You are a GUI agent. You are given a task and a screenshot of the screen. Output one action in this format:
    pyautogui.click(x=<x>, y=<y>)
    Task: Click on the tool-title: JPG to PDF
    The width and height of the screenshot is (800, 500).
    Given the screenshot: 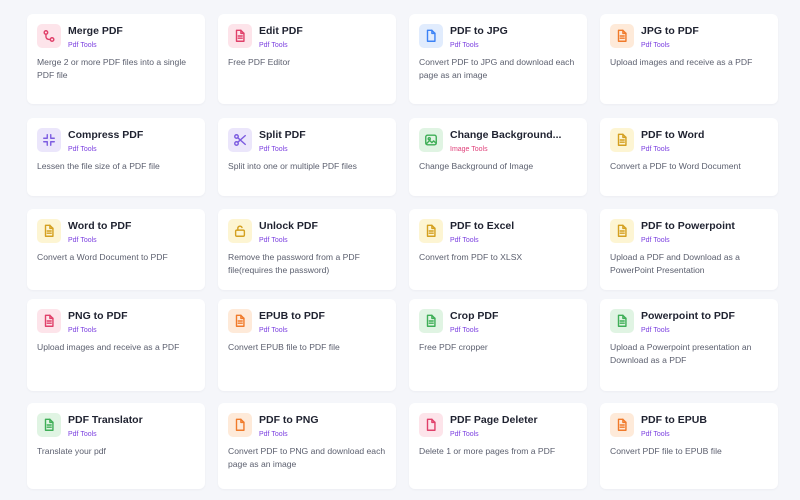 What is the action you would take?
    pyautogui.click(x=670, y=31)
    